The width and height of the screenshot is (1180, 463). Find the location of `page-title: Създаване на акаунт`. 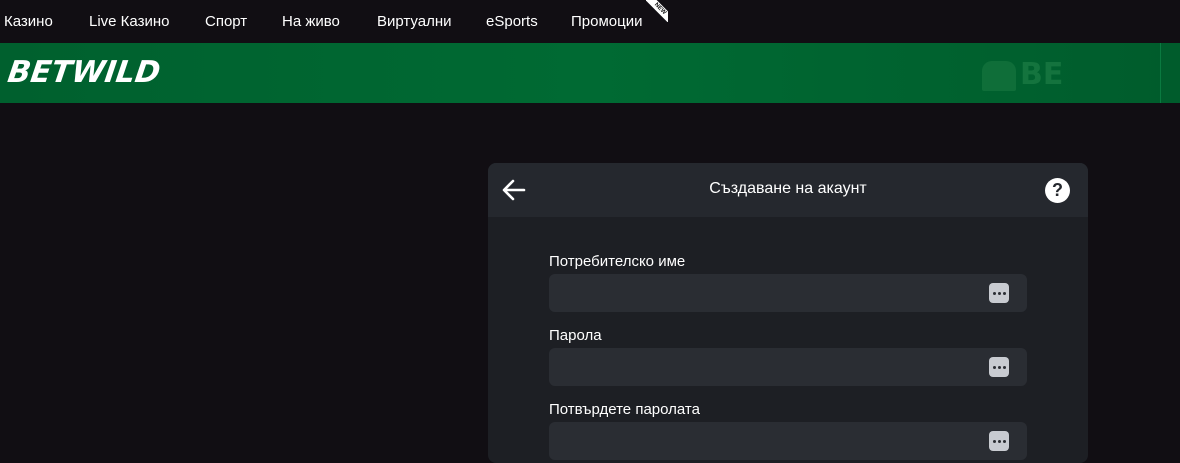

page-title: Създаване на акаунт is located at coordinates (788, 188).